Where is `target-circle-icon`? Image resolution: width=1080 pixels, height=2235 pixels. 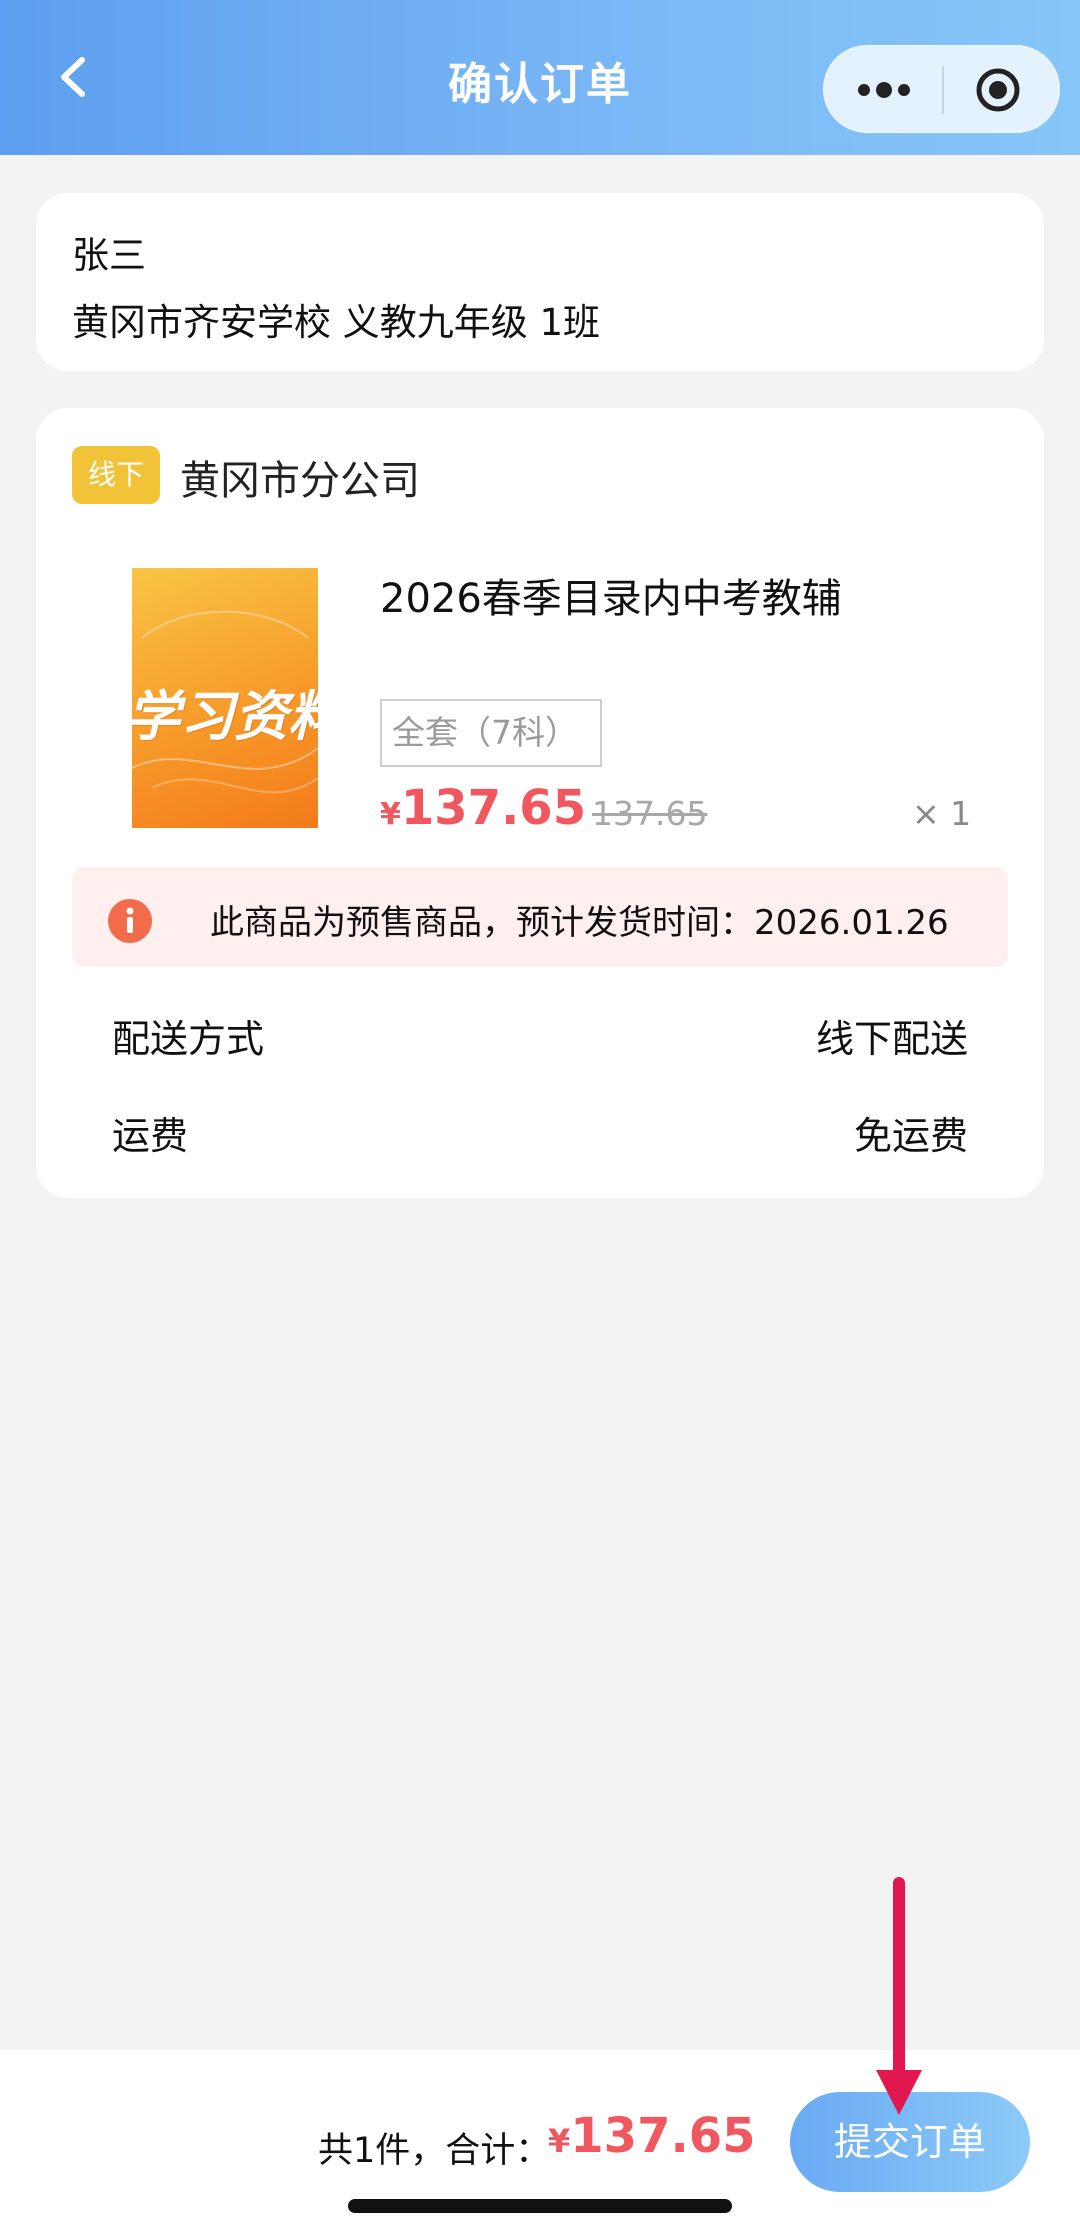
target-circle-icon is located at coordinates (998, 90).